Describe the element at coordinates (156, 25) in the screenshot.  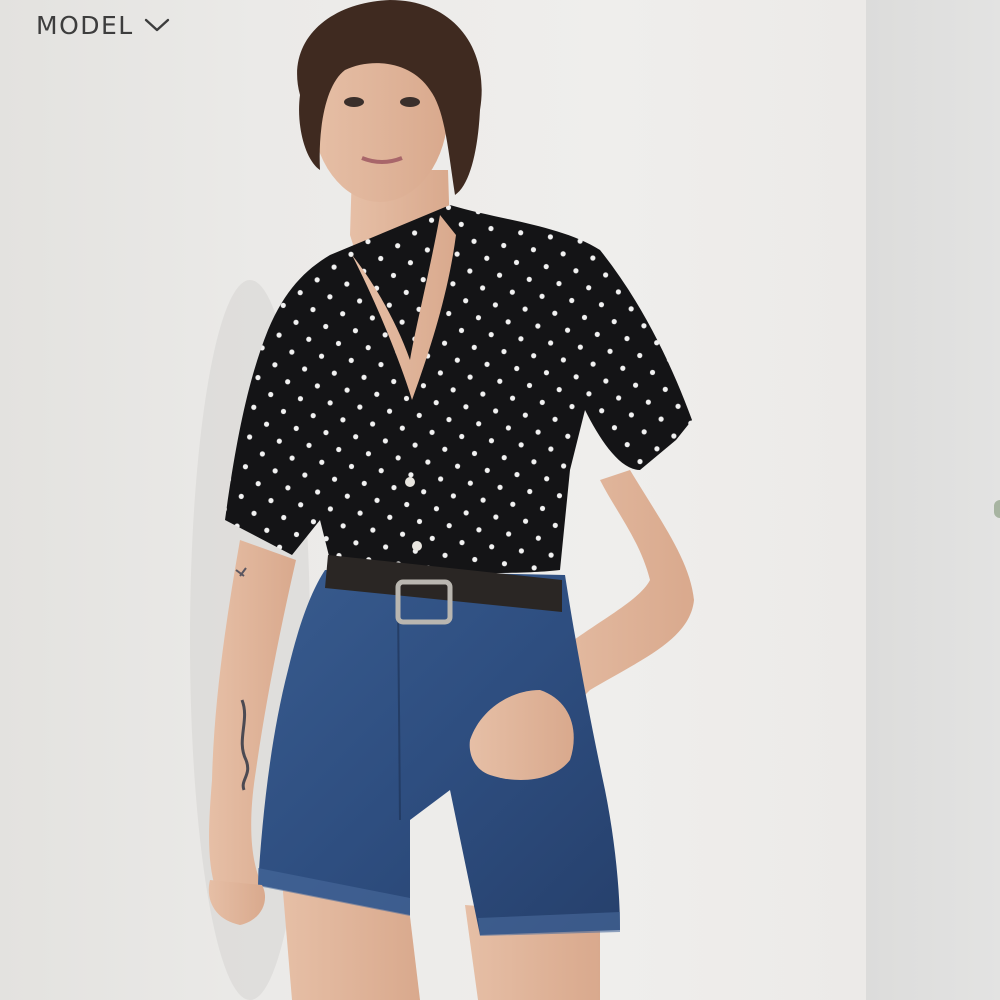
I see `chevron-down-icon` at that location.